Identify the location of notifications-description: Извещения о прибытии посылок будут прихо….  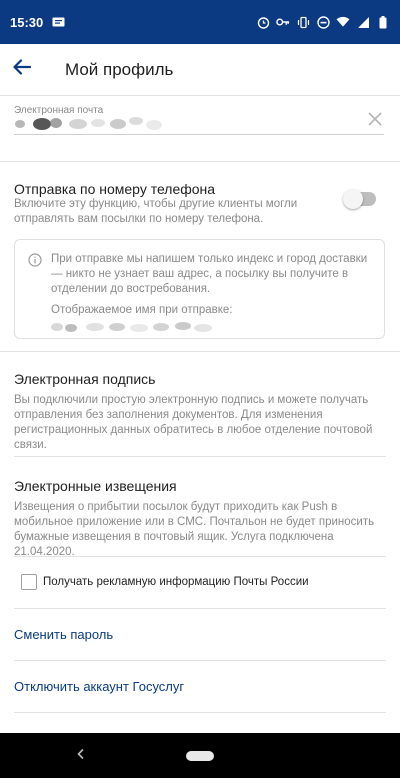
(194, 529).